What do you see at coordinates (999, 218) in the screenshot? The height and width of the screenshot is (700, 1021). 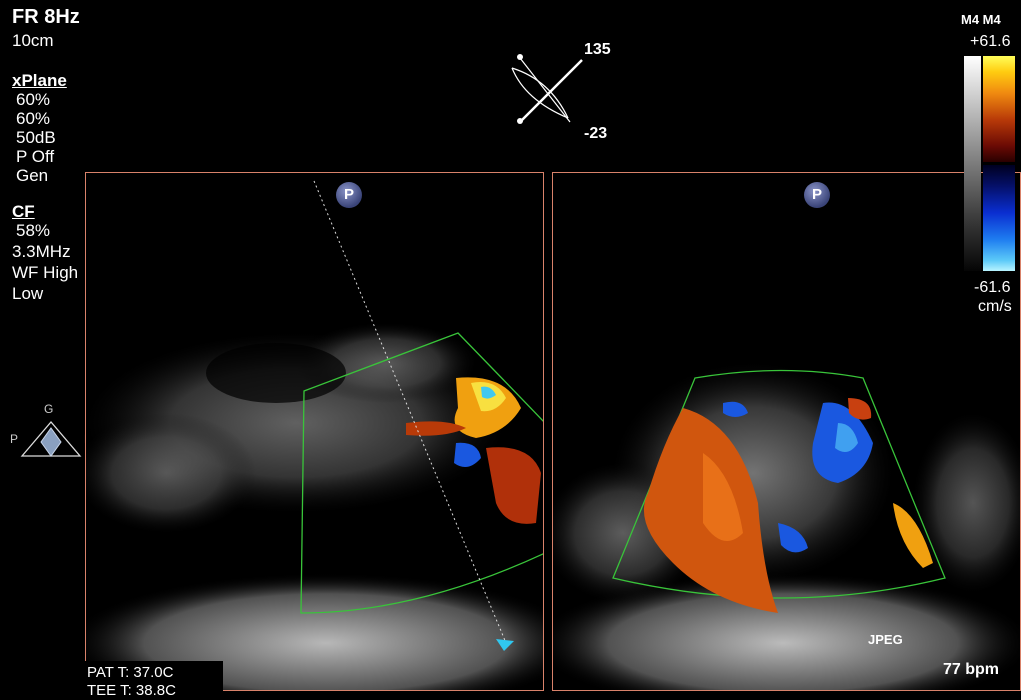 I see `colormap-negative-bar` at bounding box center [999, 218].